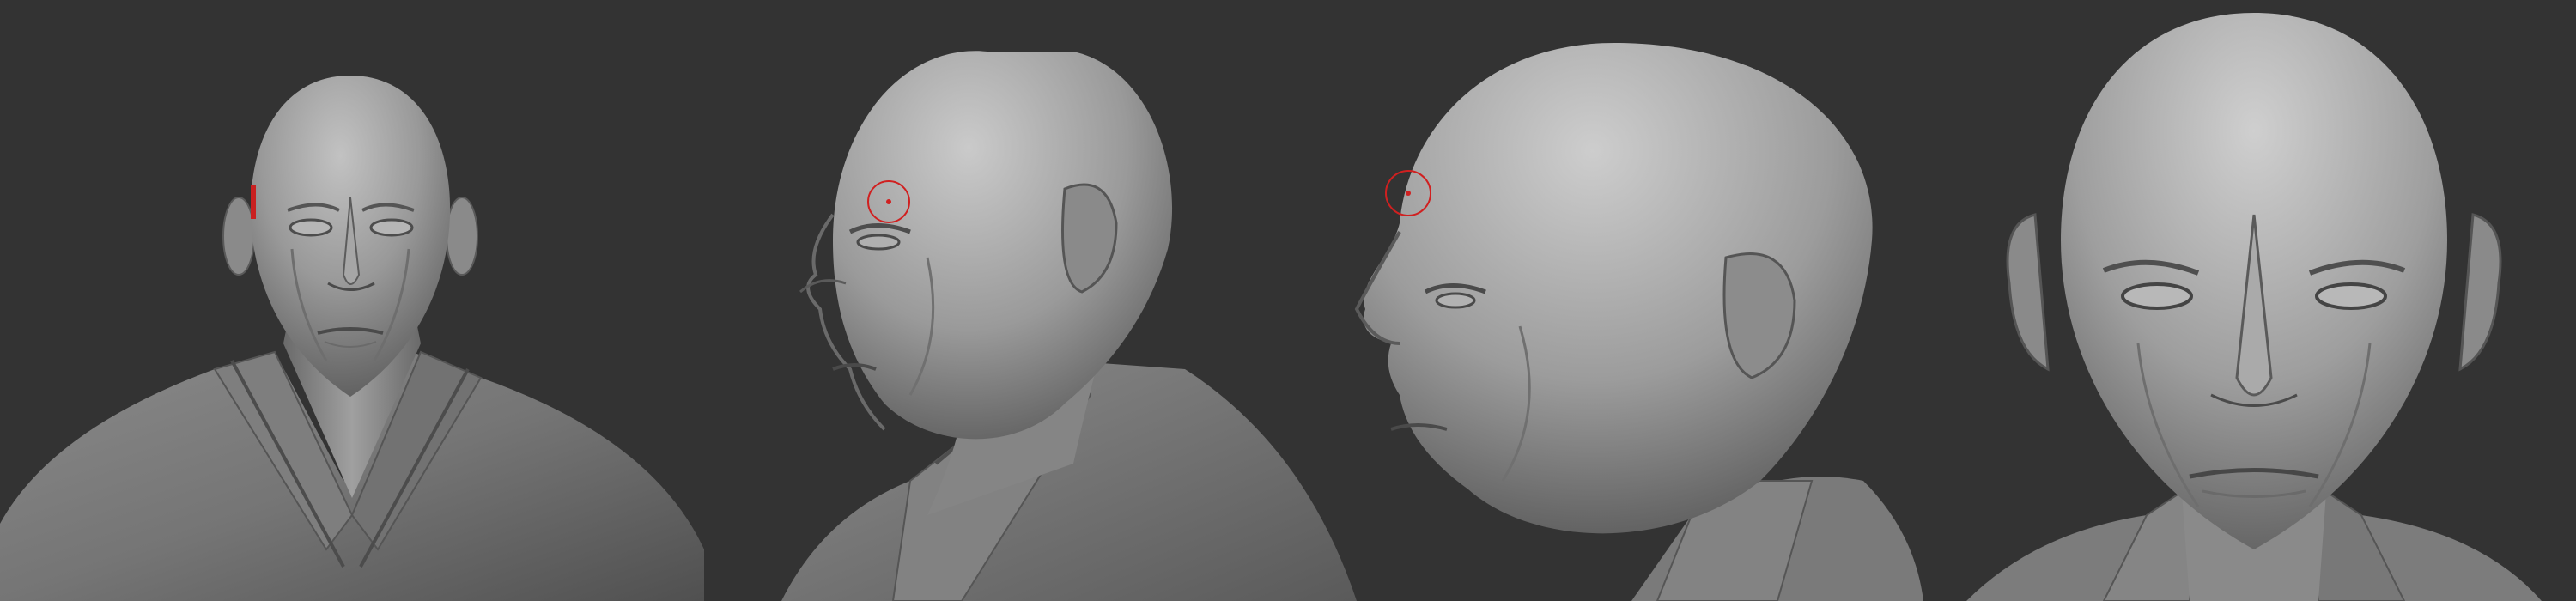 This screenshot has width=2576, height=601. I want to click on mouth, so click(854, 367).